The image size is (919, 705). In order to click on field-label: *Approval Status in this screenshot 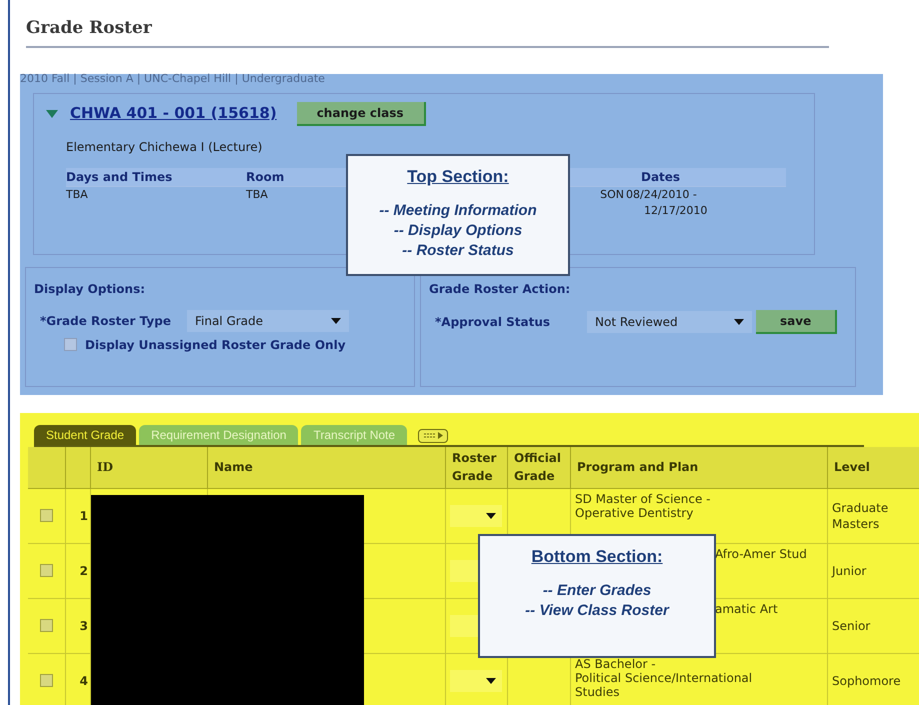, I will do `click(493, 322)`.